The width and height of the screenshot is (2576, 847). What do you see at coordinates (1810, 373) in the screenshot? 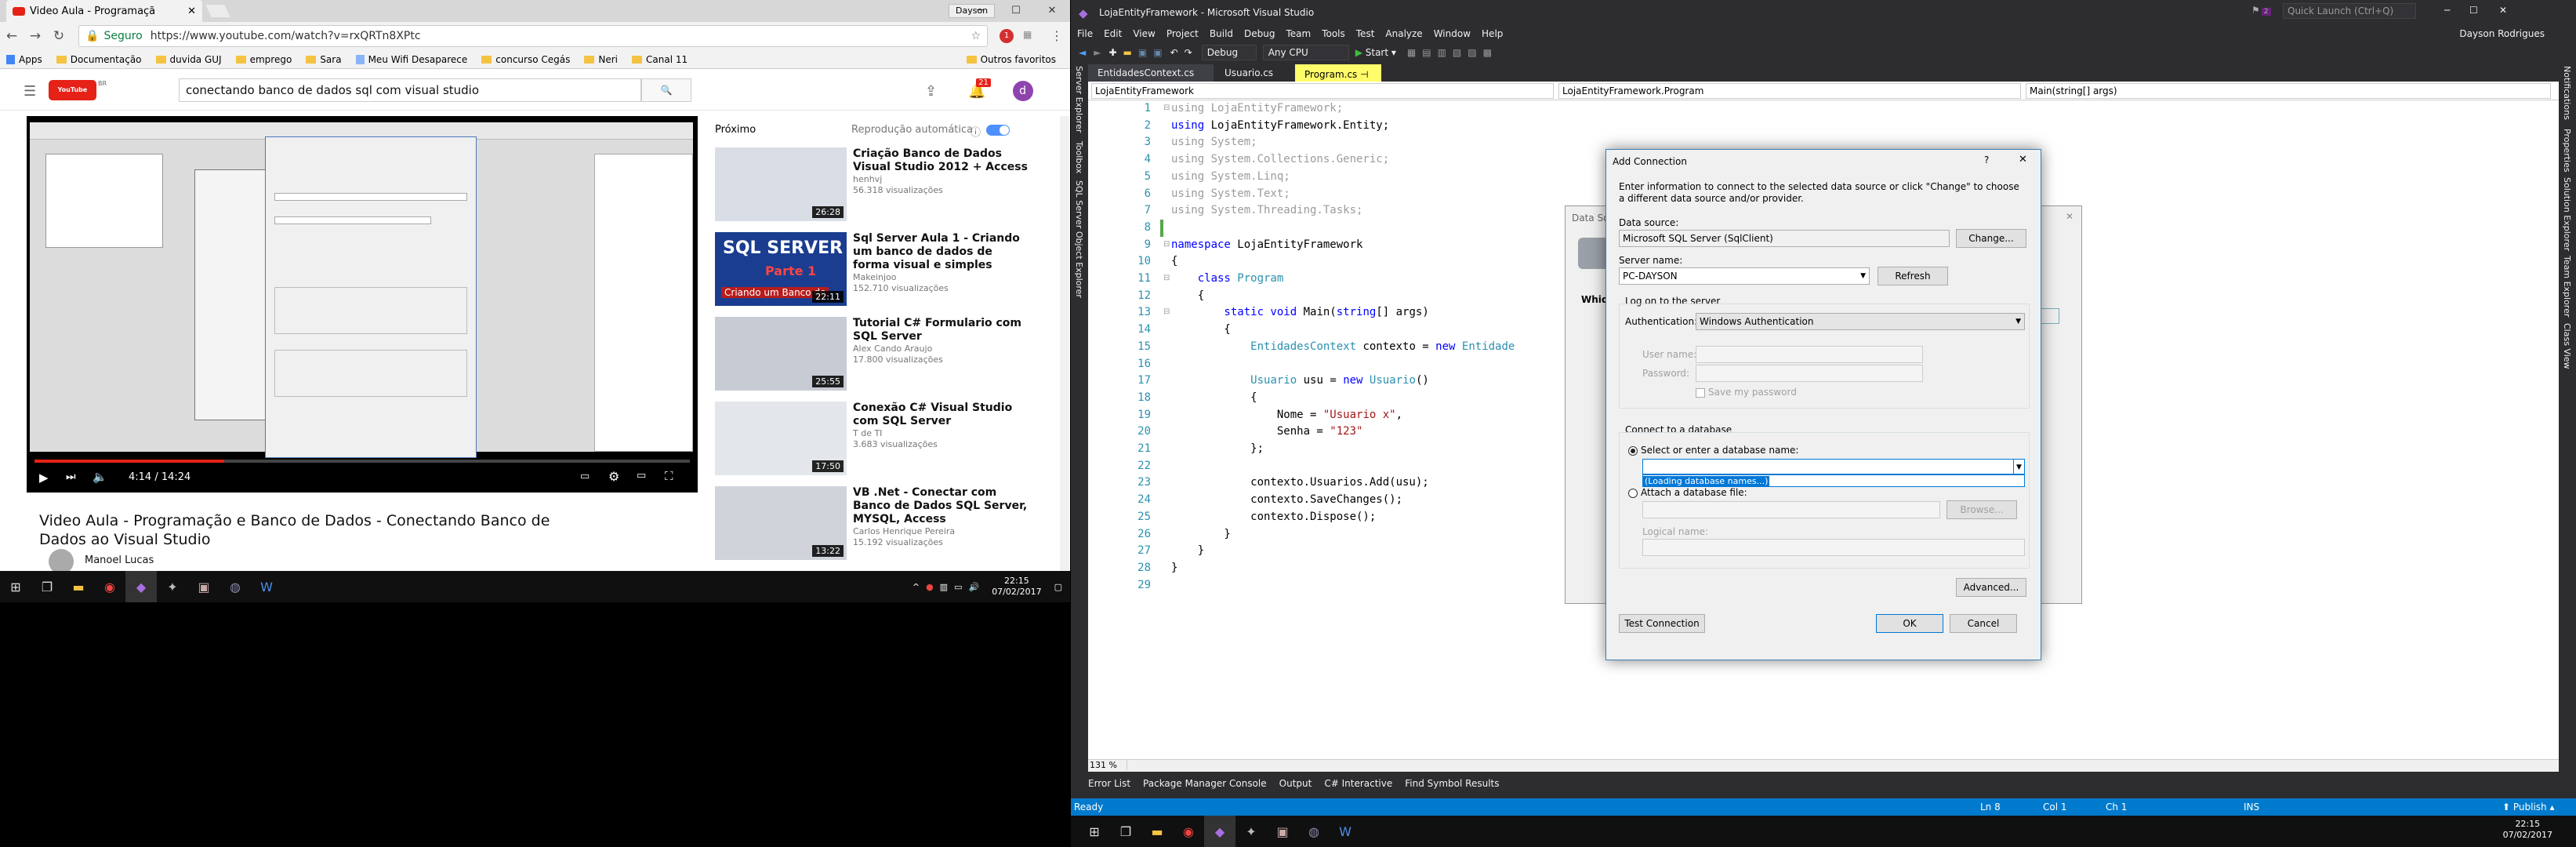
I see `password-field` at bounding box center [1810, 373].